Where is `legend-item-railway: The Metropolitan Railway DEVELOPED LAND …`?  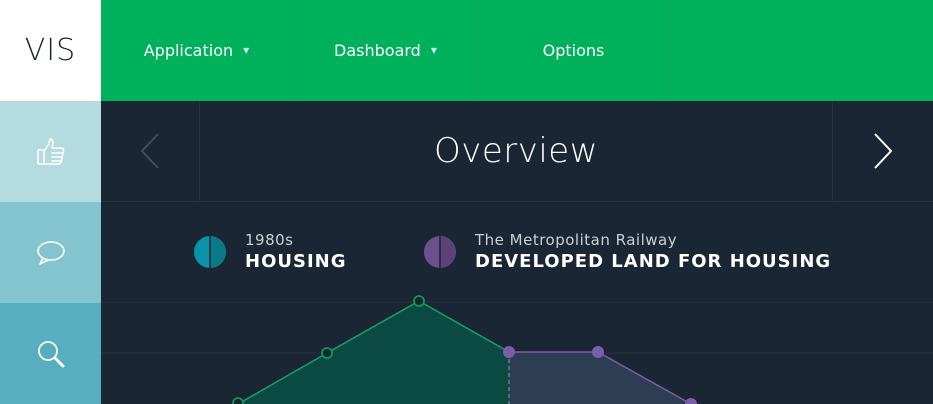
legend-item-railway: The Metropolitan Railway DEVELOPED LAND … is located at coordinates (627, 252).